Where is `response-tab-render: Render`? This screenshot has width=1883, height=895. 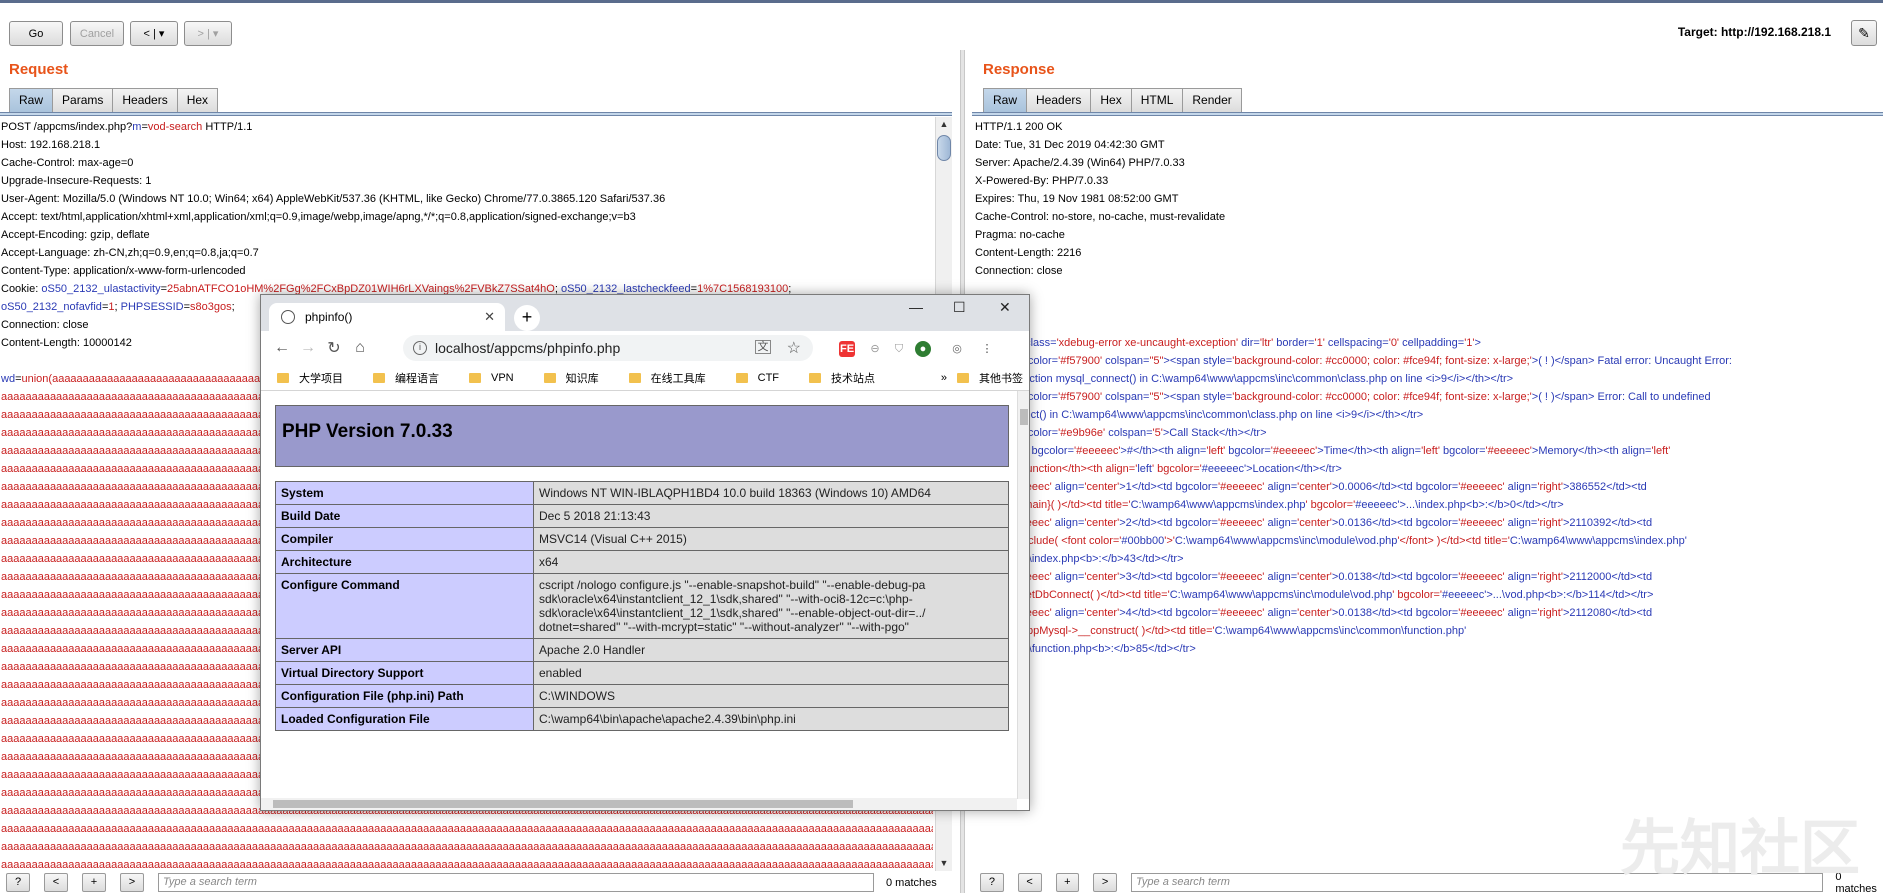
response-tab-render: Render is located at coordinates (1212, 100).